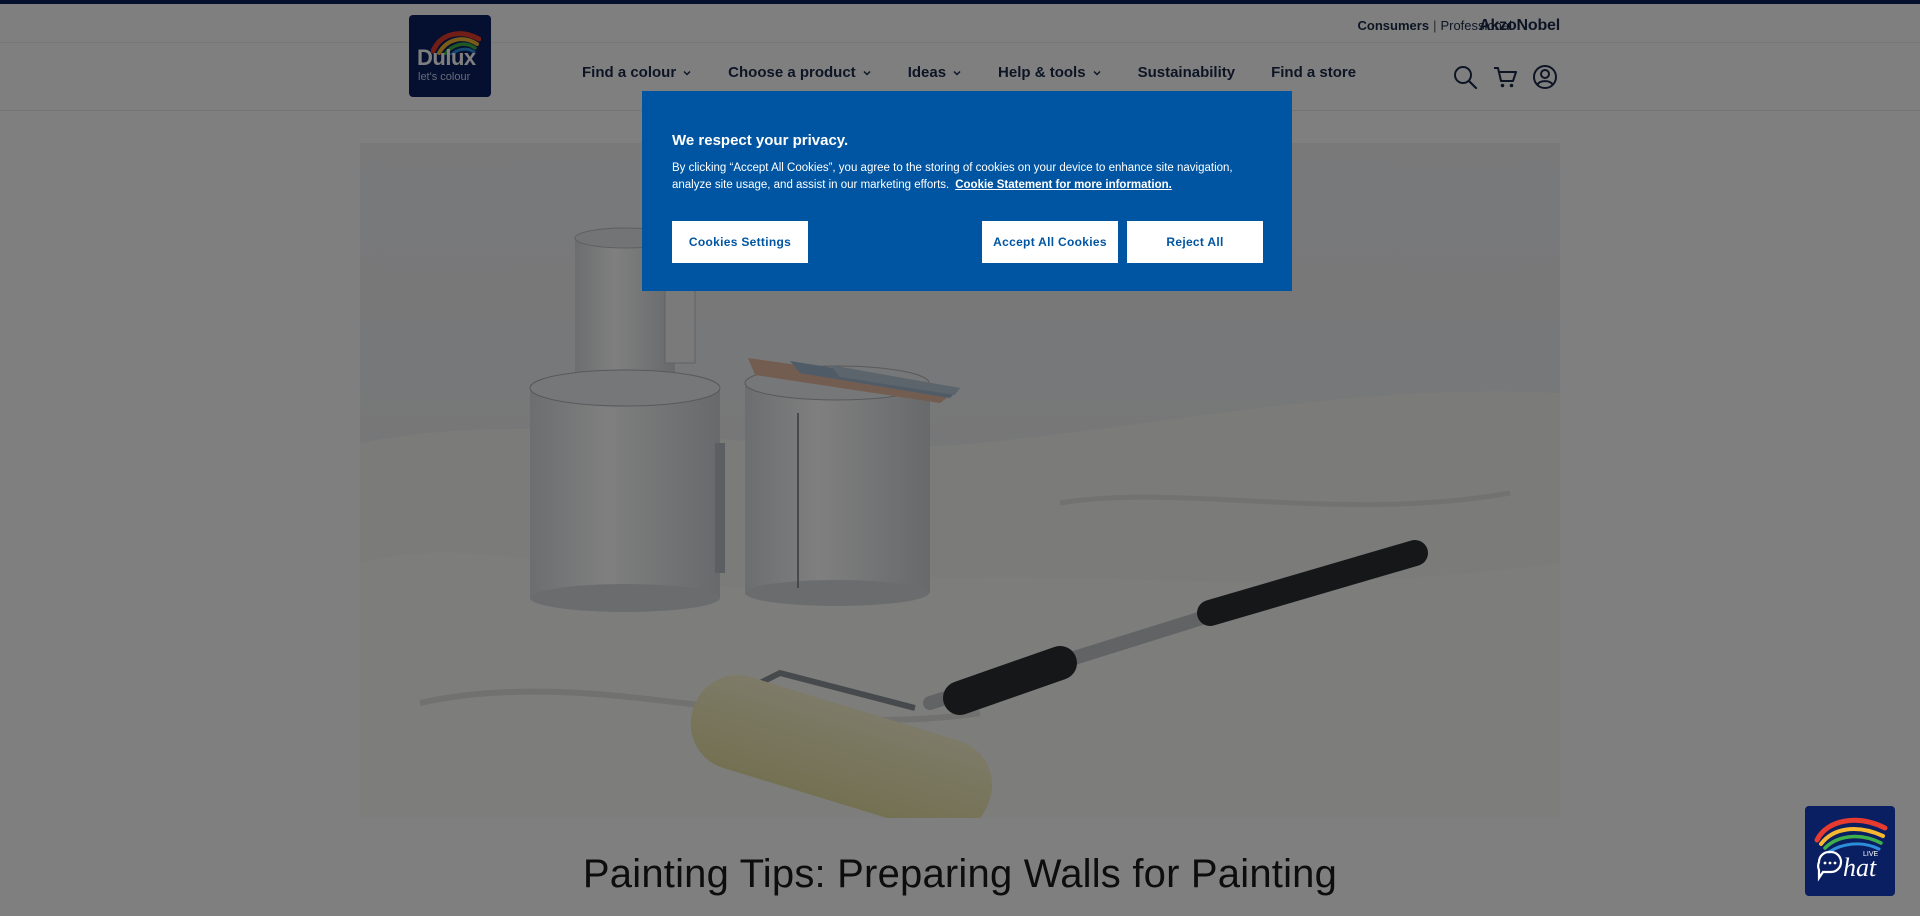  I want to click on cookies-settings-button: Cookies Settings, so click(740, 242).